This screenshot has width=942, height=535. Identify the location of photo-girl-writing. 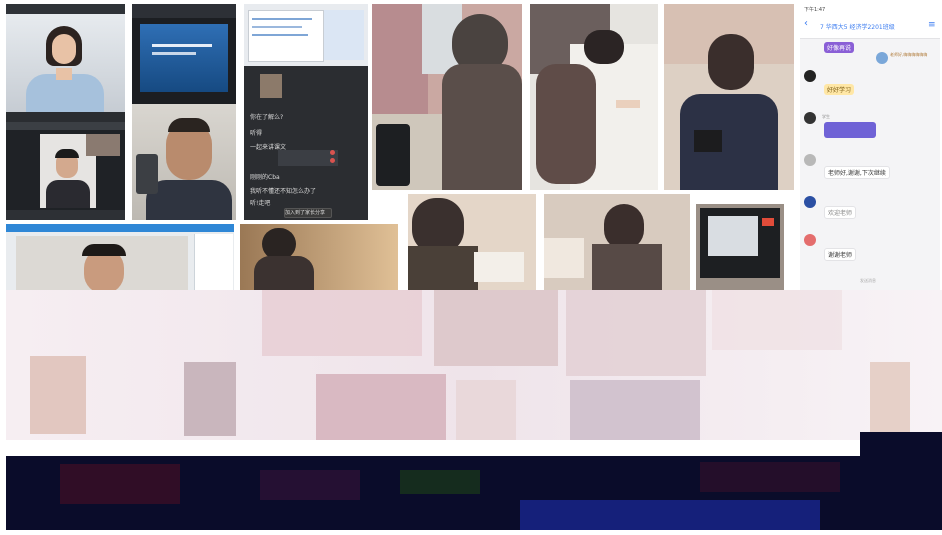
(594, 97).